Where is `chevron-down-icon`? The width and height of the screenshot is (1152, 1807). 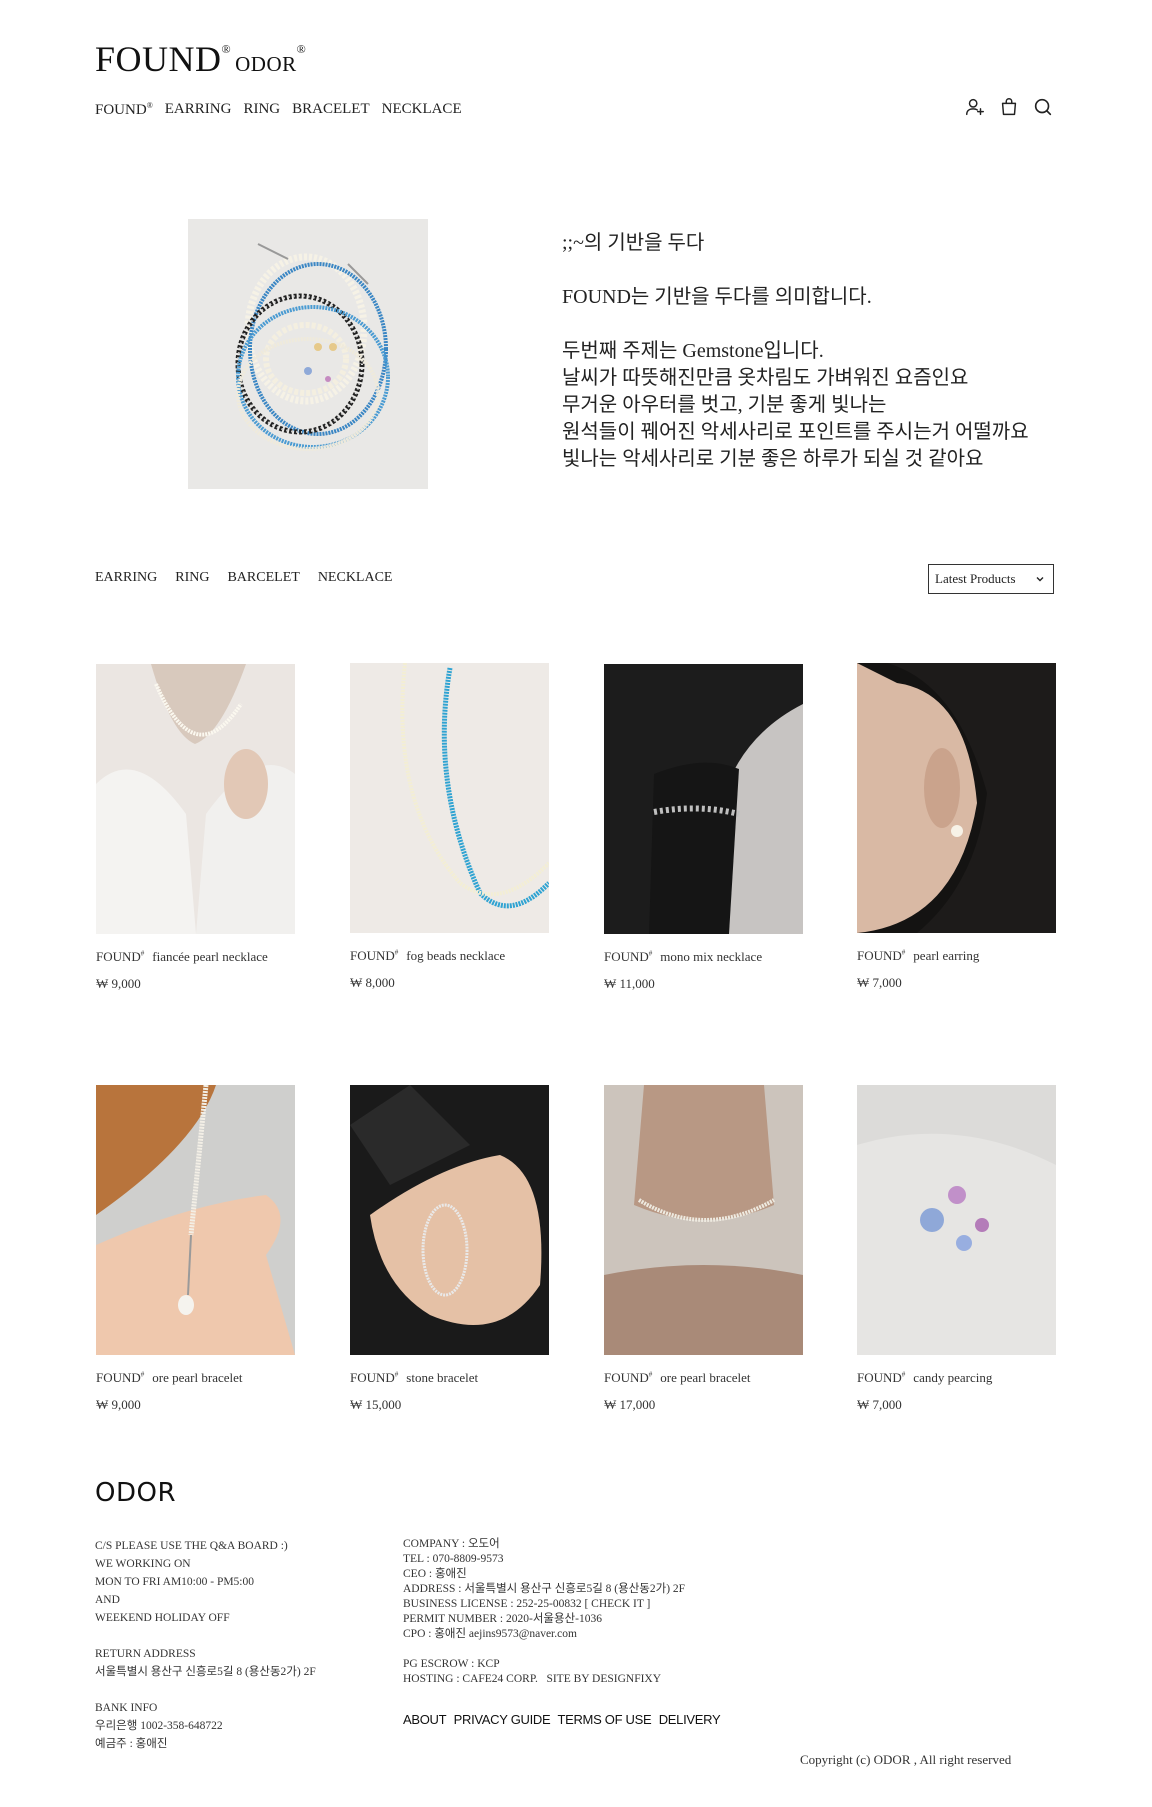 chevron-down-icon is located at coordinates (1040, 579).